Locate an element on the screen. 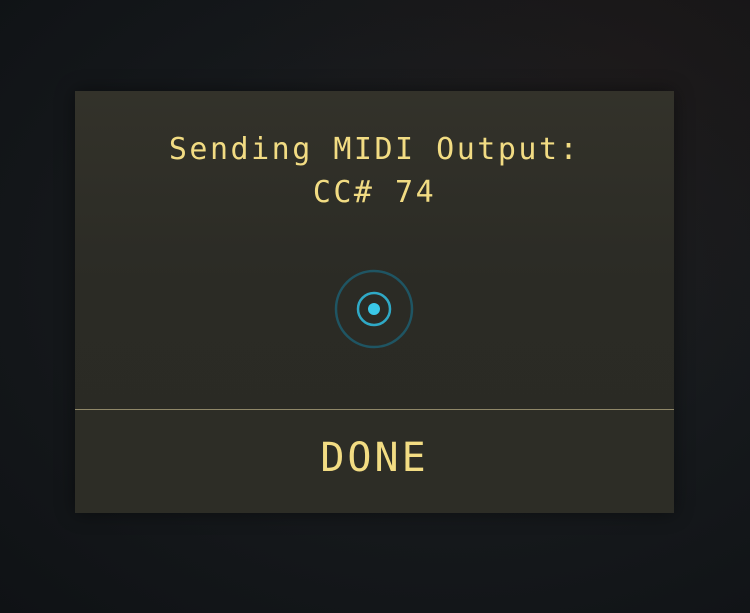 The height and width of the screenshot is (613, 750). indicator-dot is located at coordinates (374, 309).